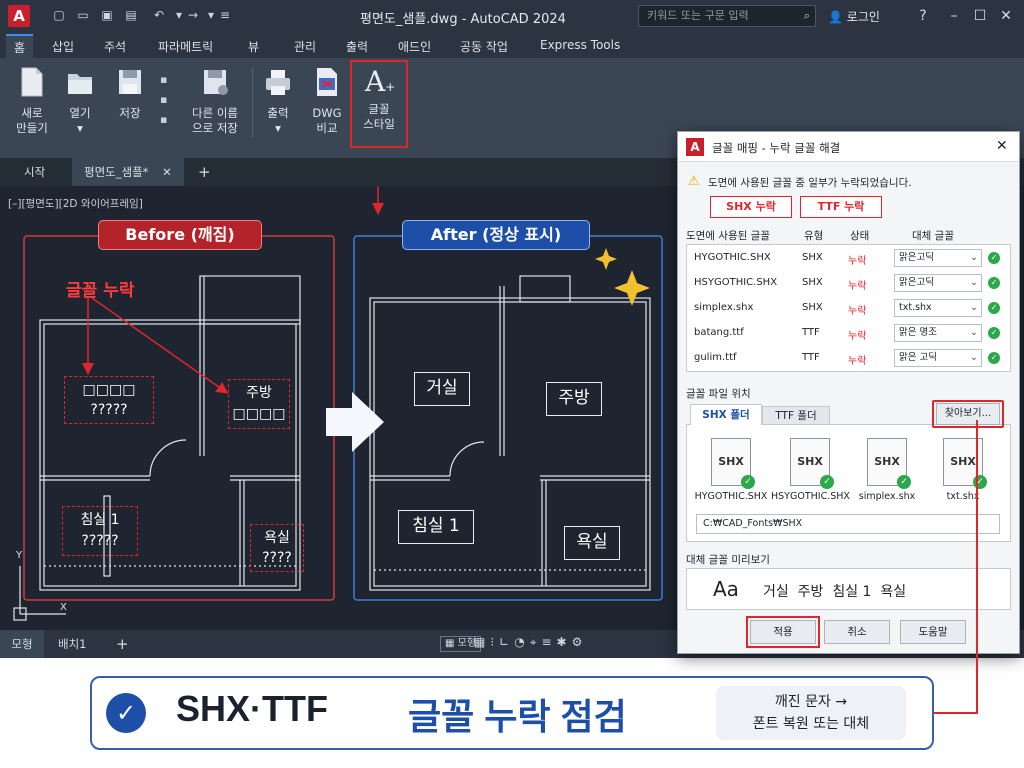 The width and height of the screenshot is (1024, 768). I want to click on tab-express-tools: Express Tools, so click(580, 46).